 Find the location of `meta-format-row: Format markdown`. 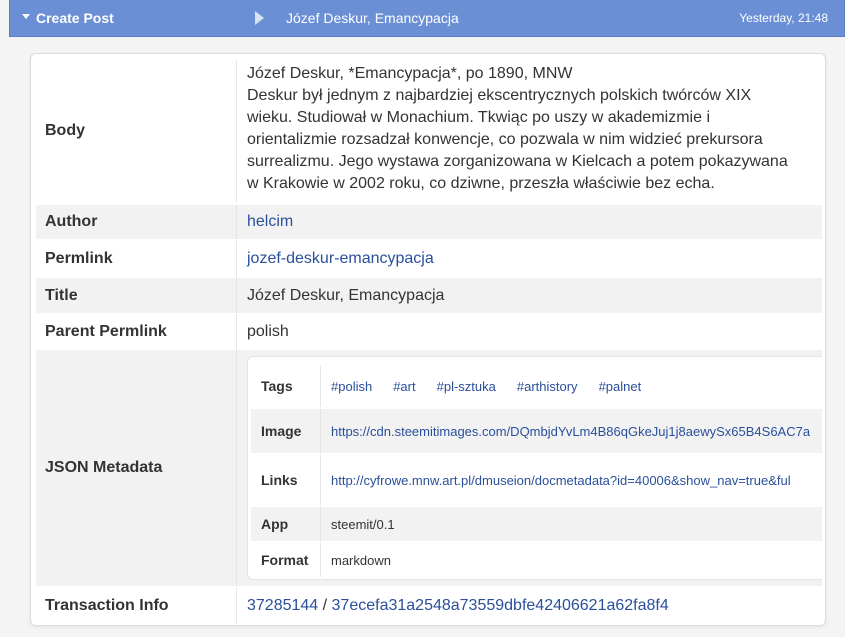

meta-format-row: Format markdown is located at coordinates (536, 560).